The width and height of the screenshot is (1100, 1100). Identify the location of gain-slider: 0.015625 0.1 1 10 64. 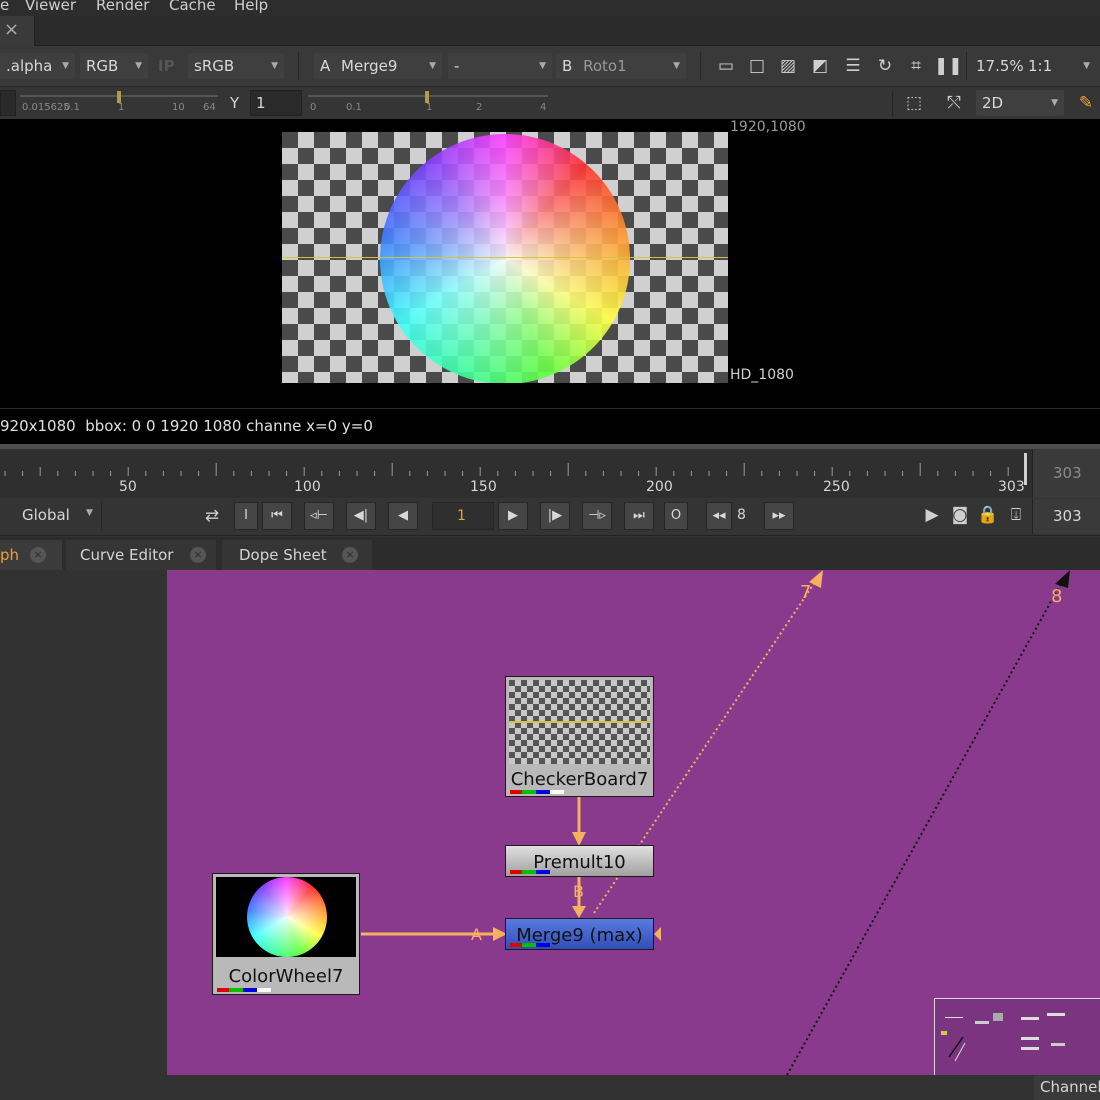
(120, 103).